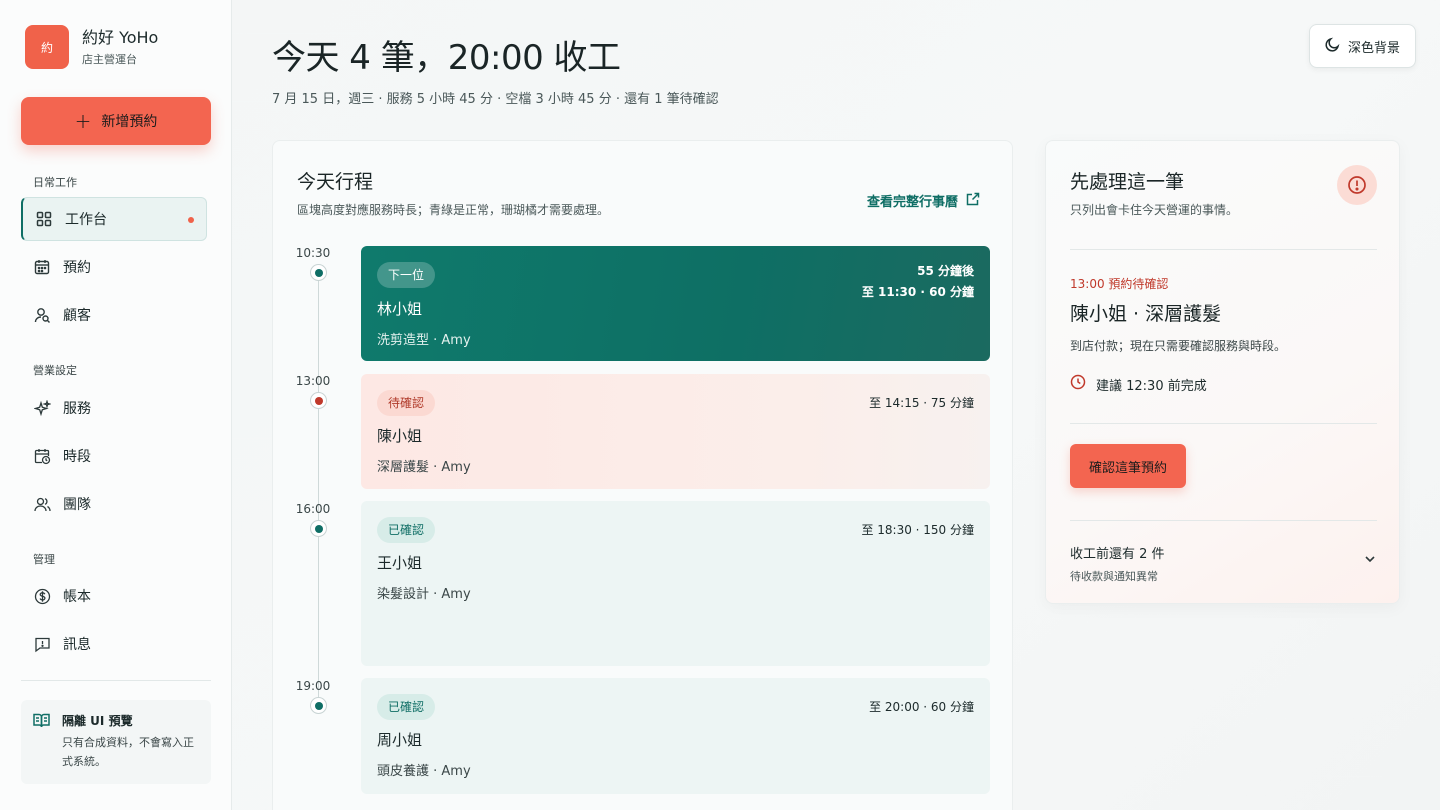 The width and height of the screenshot is (1440, 810). What do you see at coordinates (921, 707) in the screenshot?
I see `end-time-duration: 至 20:00 · 60 分鐘` at bounding box center [921, 707].